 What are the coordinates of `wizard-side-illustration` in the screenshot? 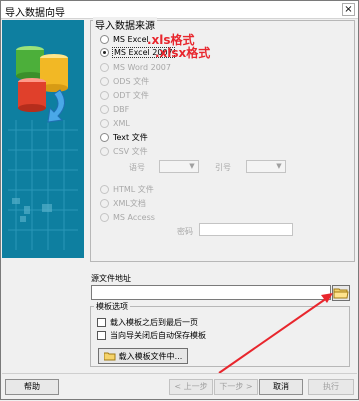 It's located at (43, 139).